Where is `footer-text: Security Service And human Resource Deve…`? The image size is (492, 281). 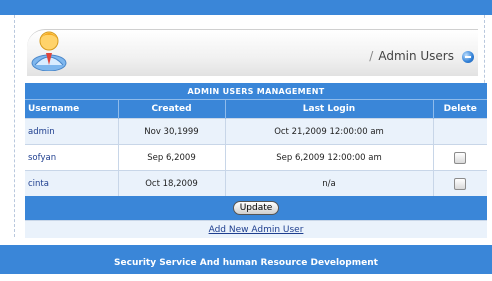
footer-text: Security Service And human Resource Deve… is located at coordinates (246, 263).